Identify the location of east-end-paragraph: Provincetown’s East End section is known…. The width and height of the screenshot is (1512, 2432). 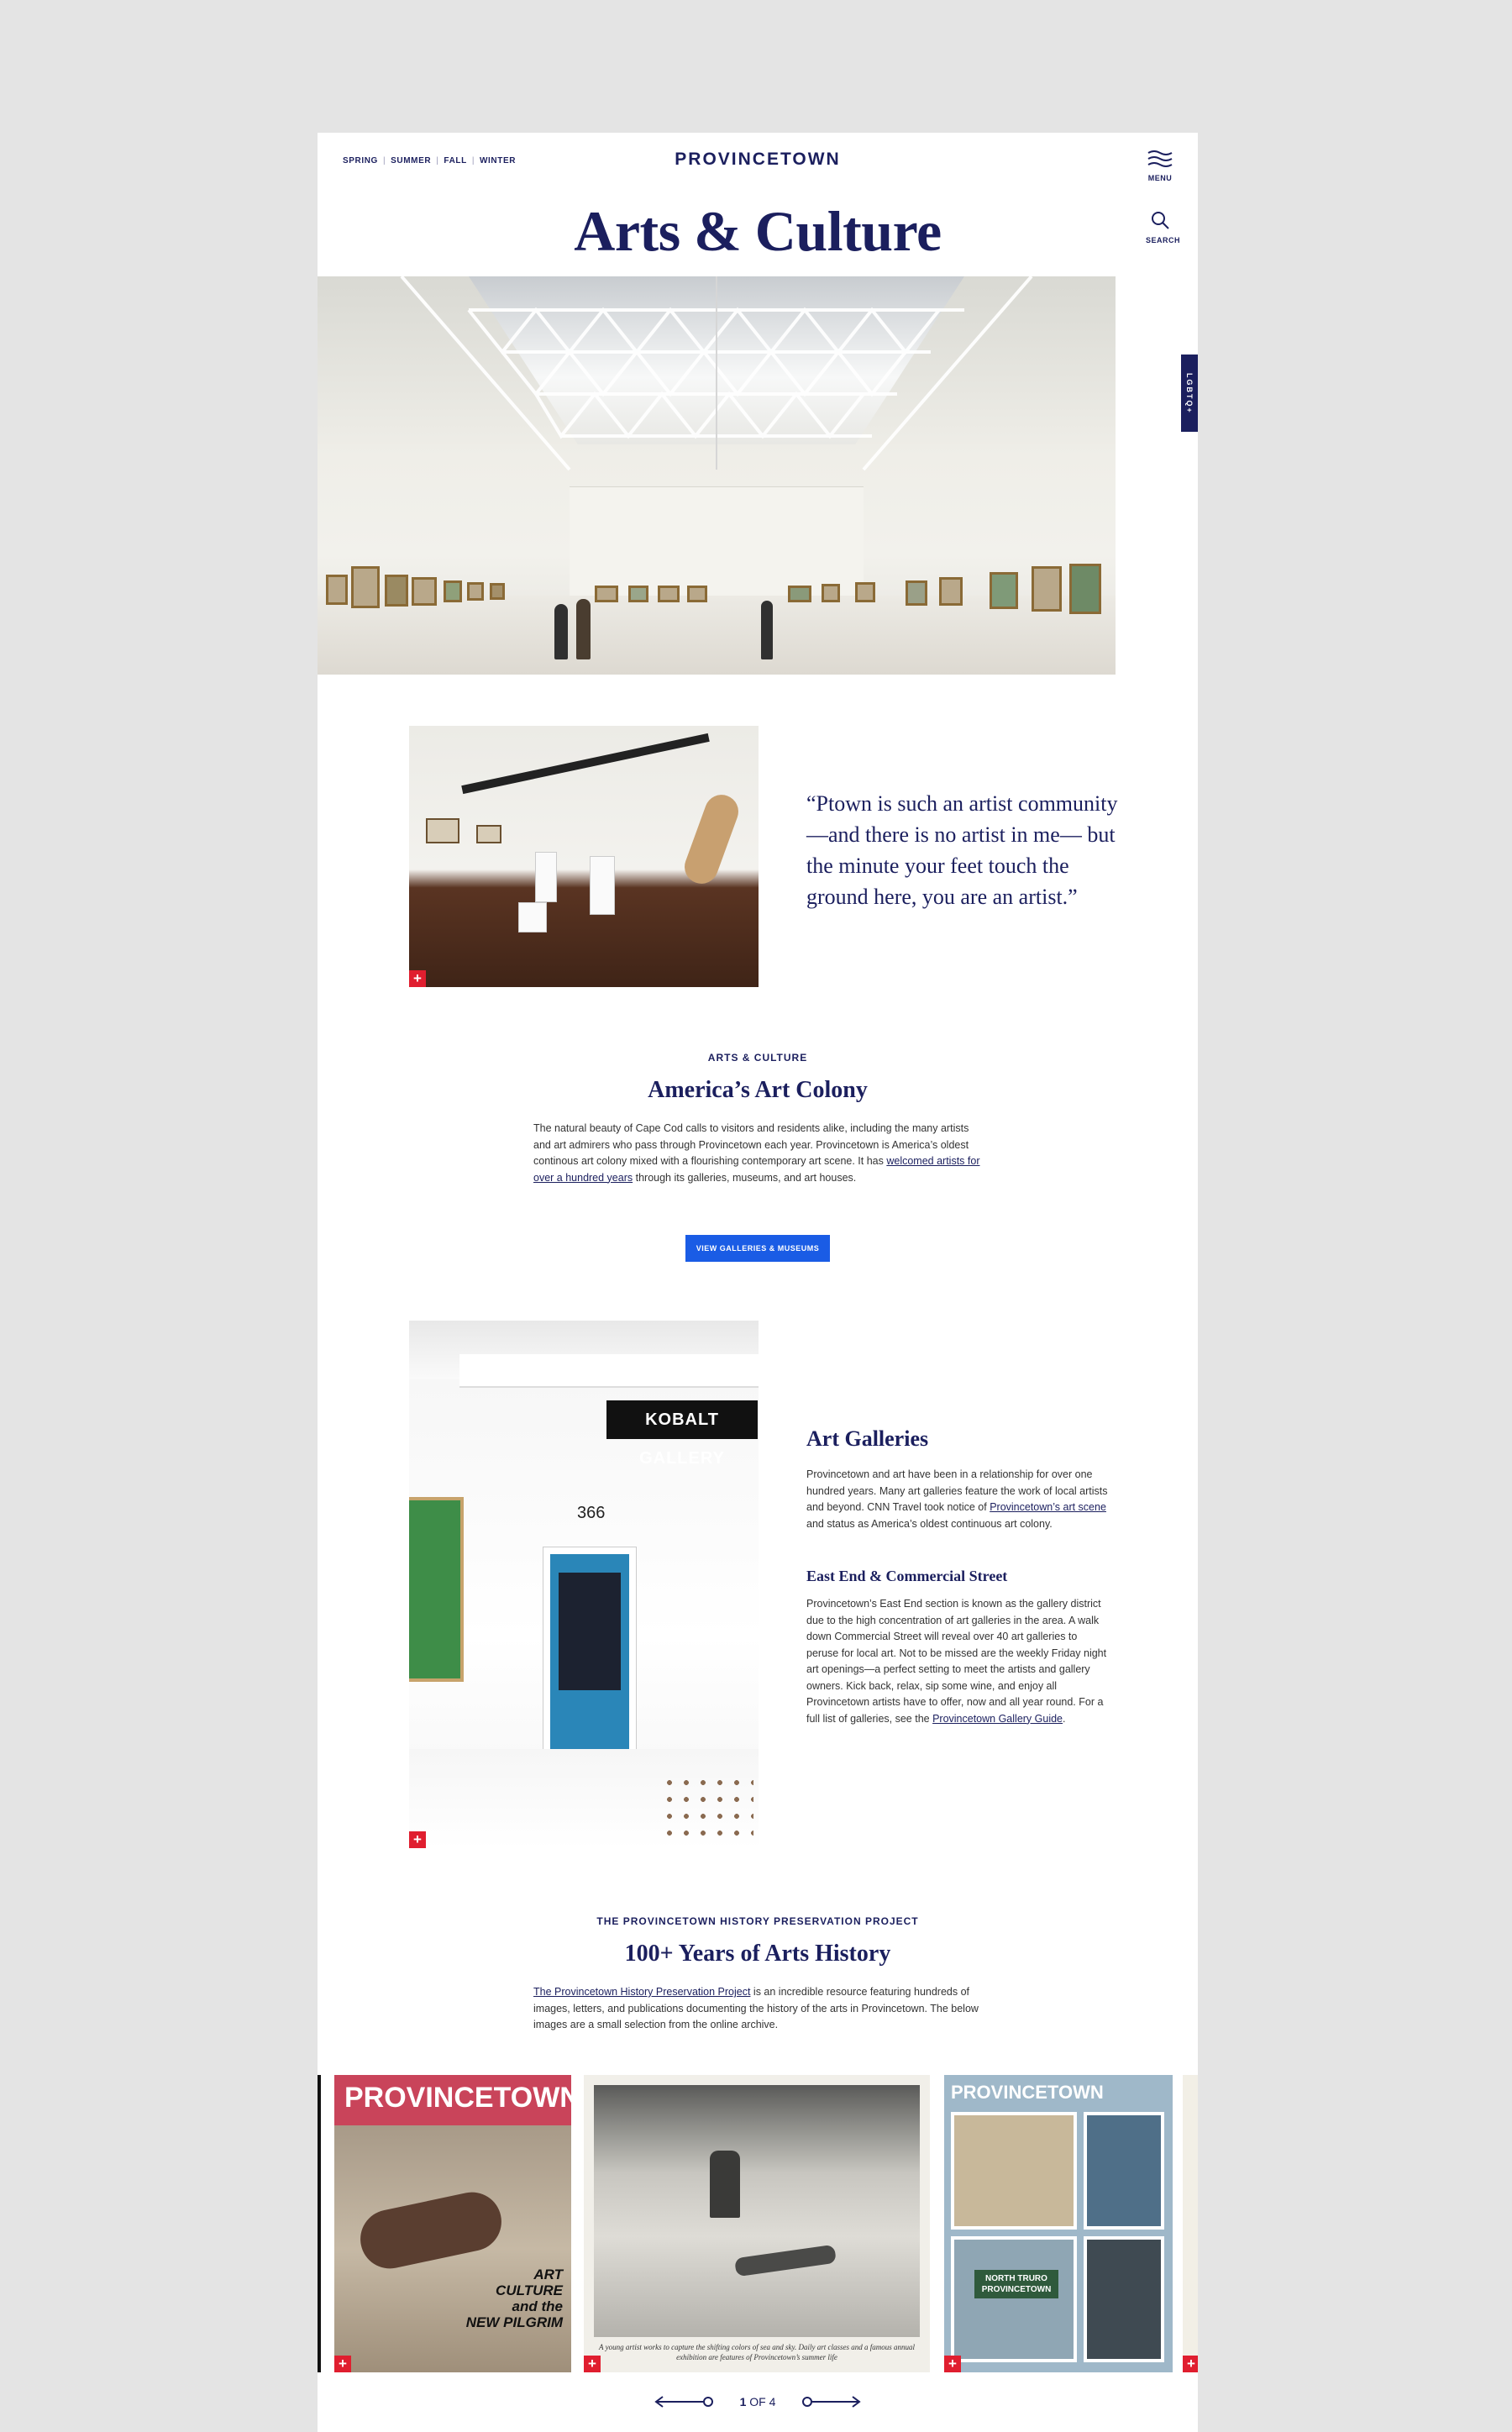
(956, 1662).